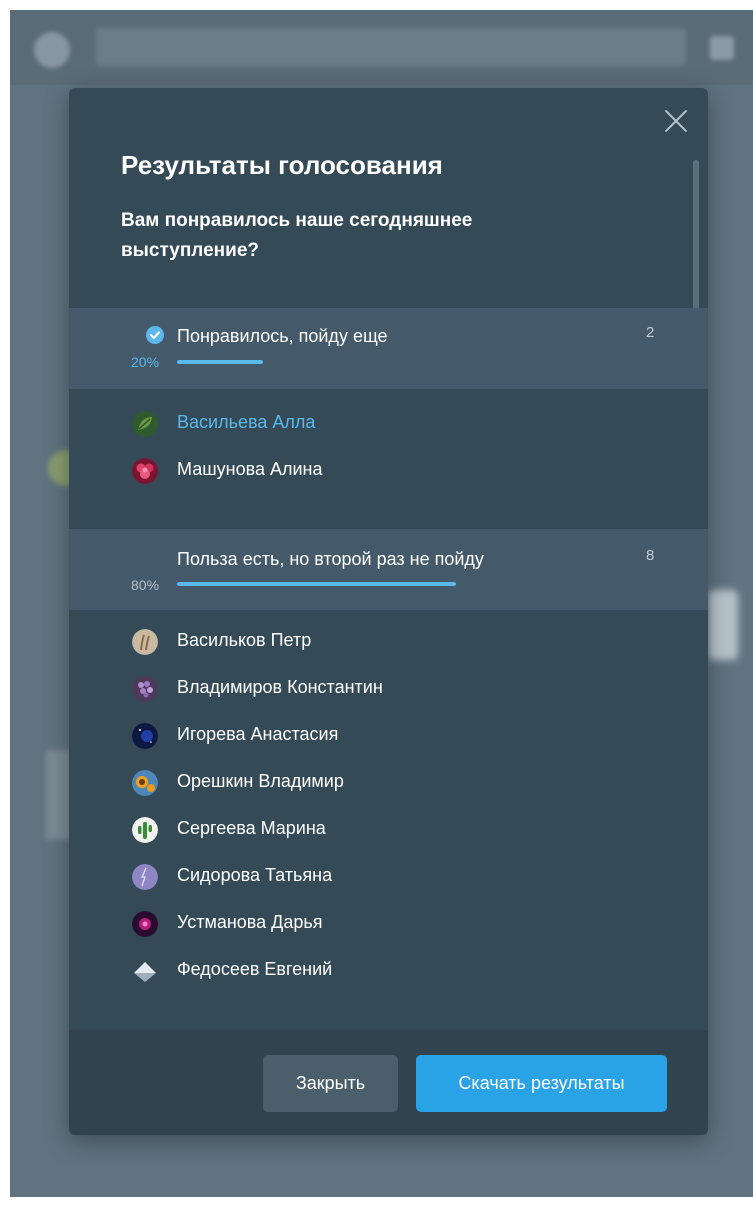  What do you see at coordinates (145, 362) in the screenshot?
I see `poll-option-percent: 20%` at bounding box center [145, 362].